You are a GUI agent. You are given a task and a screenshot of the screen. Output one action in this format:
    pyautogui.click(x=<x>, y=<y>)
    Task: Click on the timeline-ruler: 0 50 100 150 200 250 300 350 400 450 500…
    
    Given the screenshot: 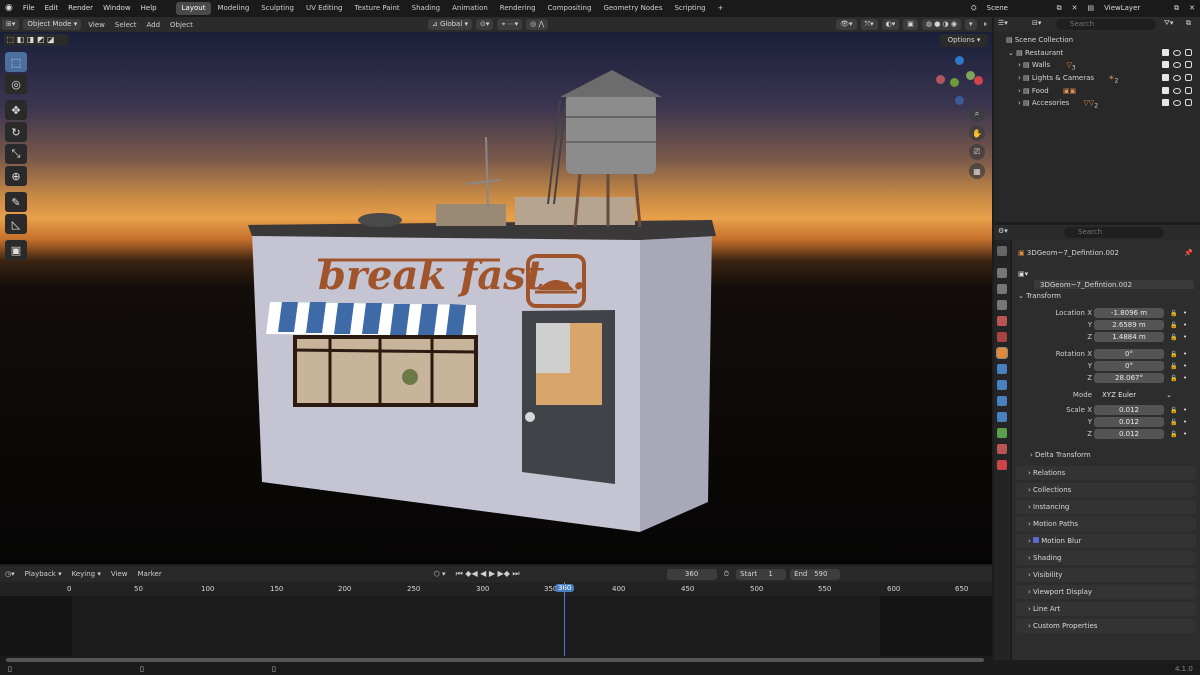 What is the action you would take?
    pyautogui.click(x=496, y=589)
    